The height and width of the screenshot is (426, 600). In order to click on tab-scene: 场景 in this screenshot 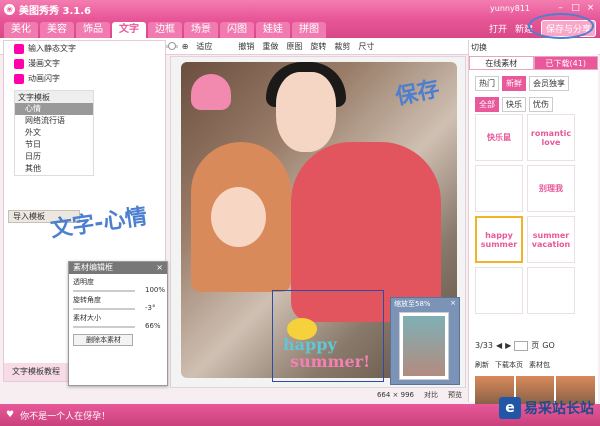, I will do `click(201, 30)`.